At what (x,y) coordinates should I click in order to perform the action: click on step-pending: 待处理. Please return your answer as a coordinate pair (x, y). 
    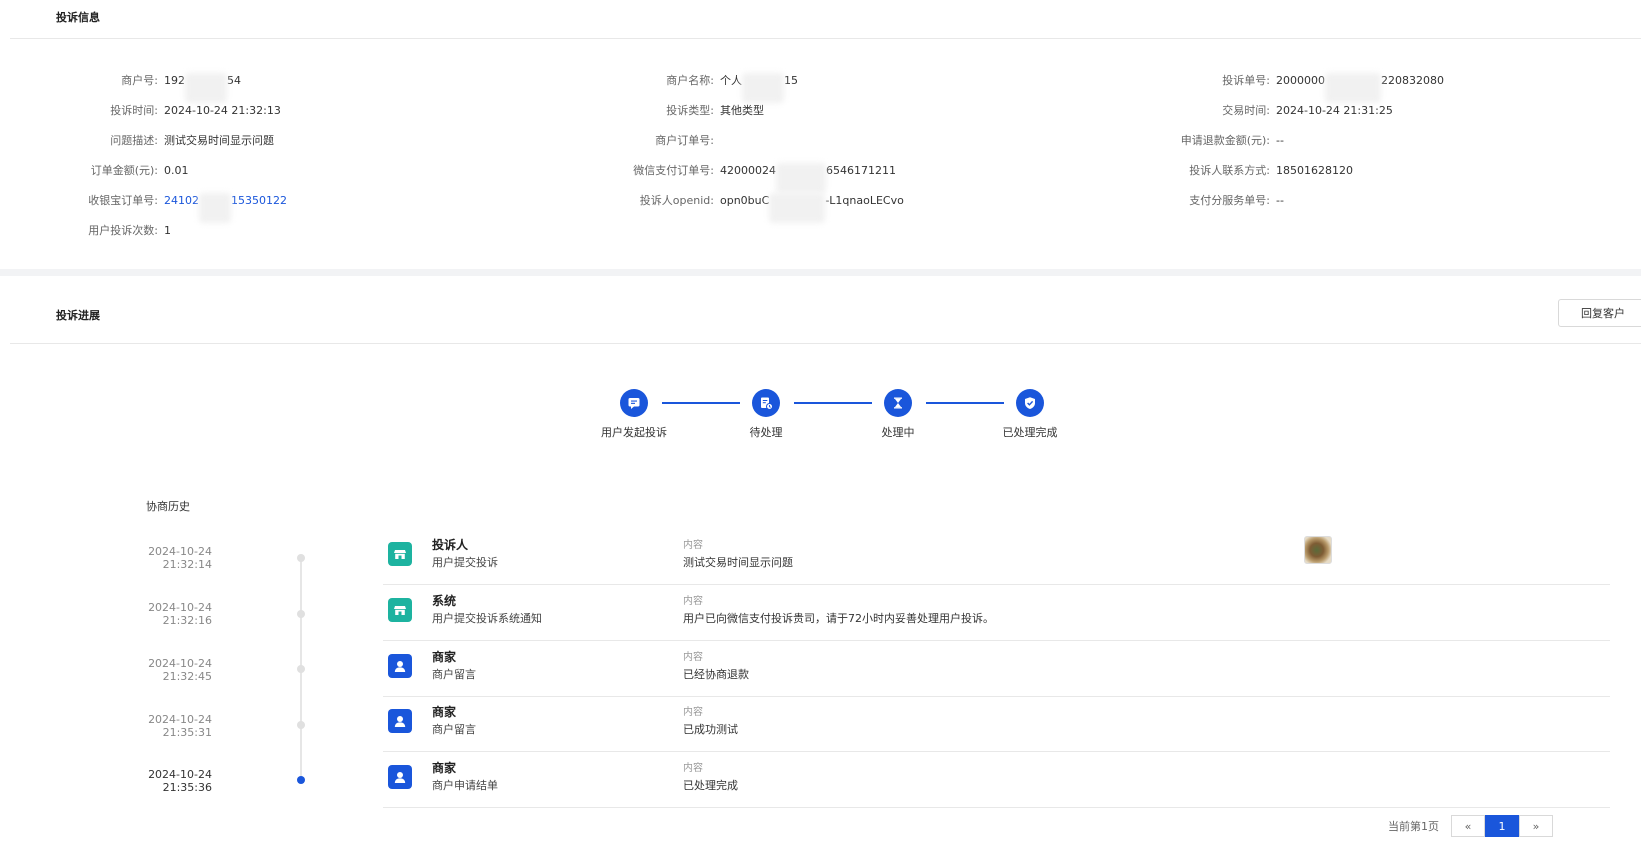
    Looking at the image, I should click on (766, 414).